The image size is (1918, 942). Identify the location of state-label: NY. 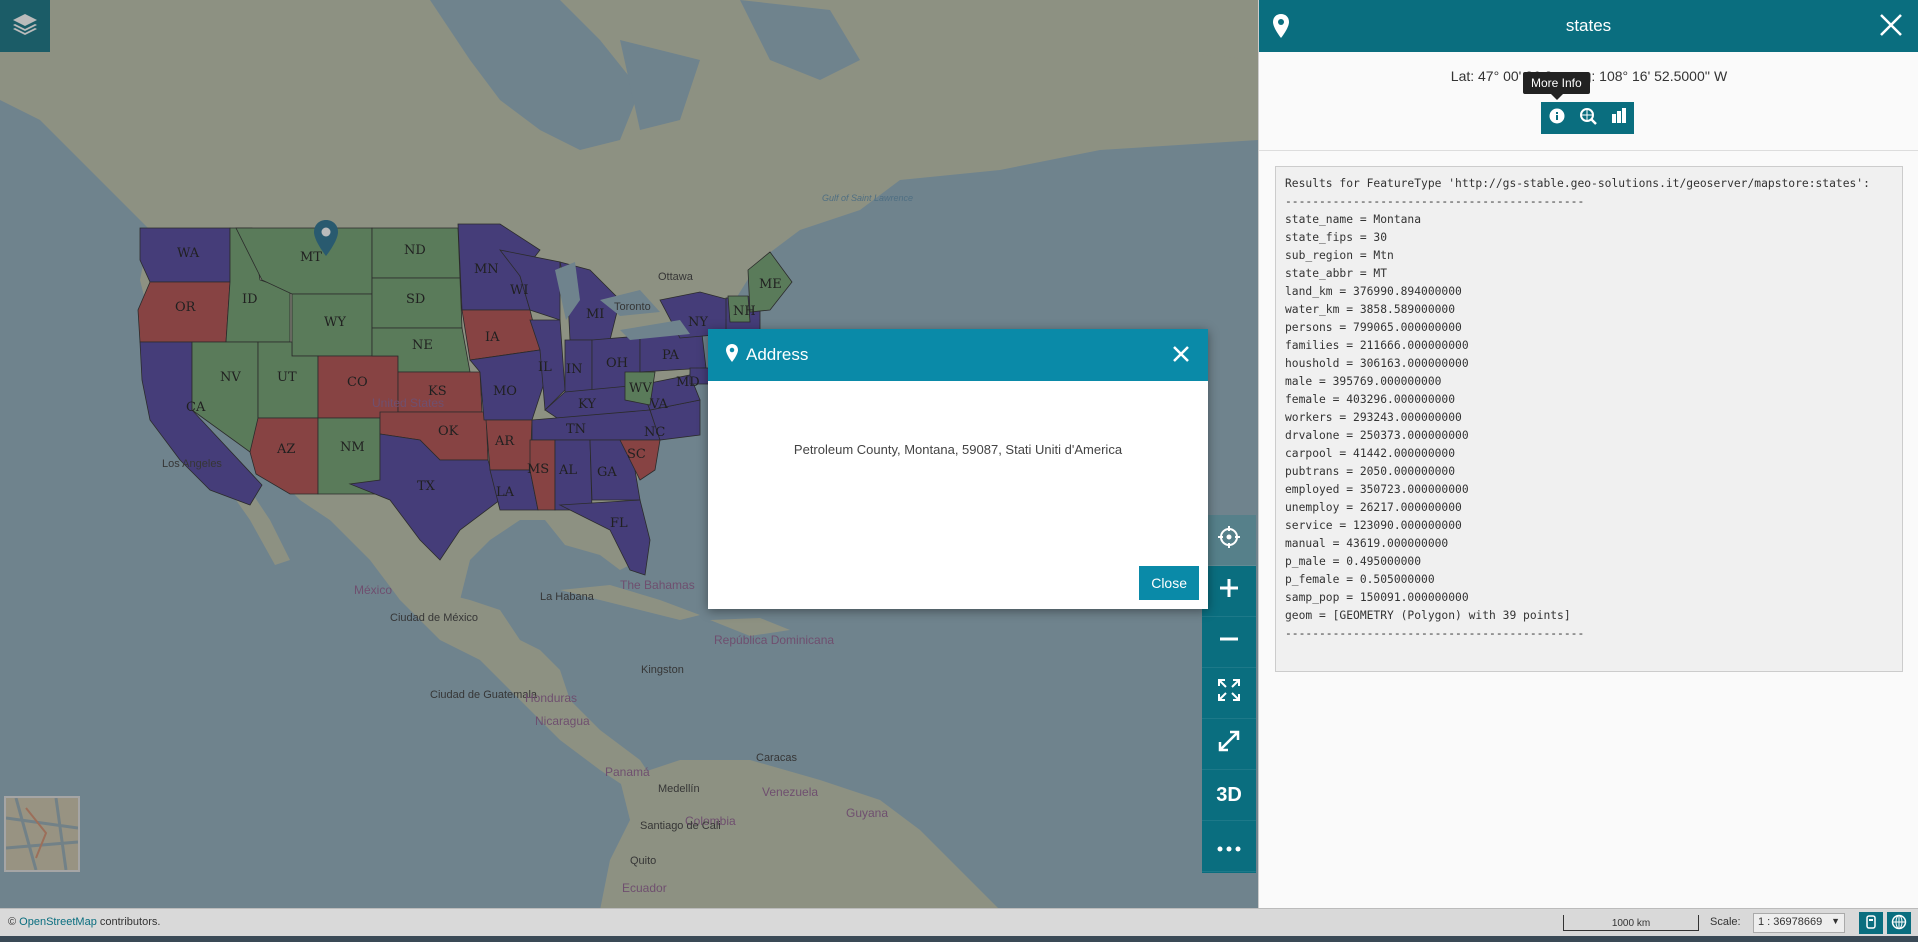
(698, 322).